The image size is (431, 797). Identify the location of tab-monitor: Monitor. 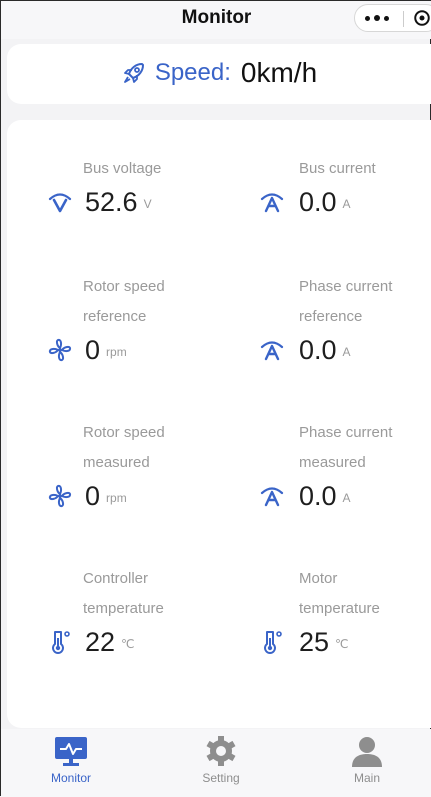
(71, 760).